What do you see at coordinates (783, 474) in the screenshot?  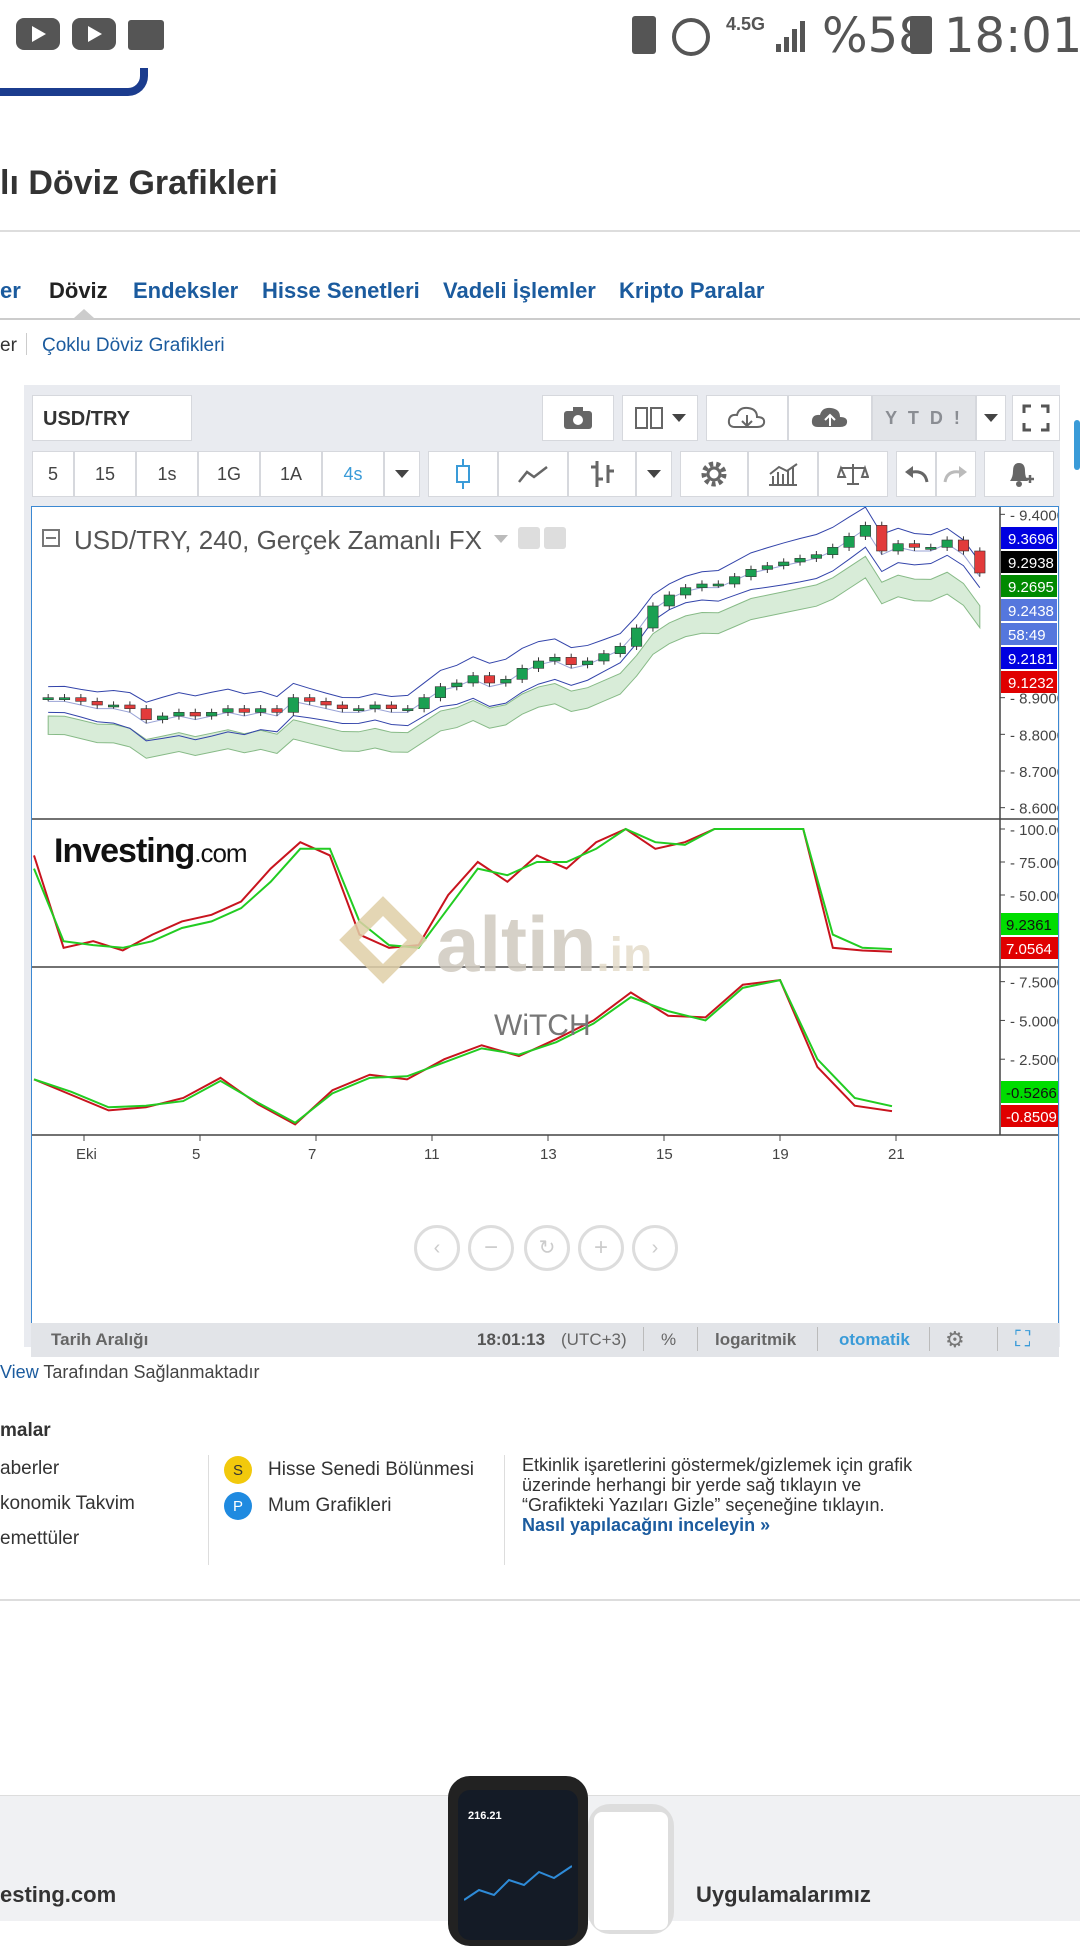 I see `indicators-button` at bounding box center [783, 474].